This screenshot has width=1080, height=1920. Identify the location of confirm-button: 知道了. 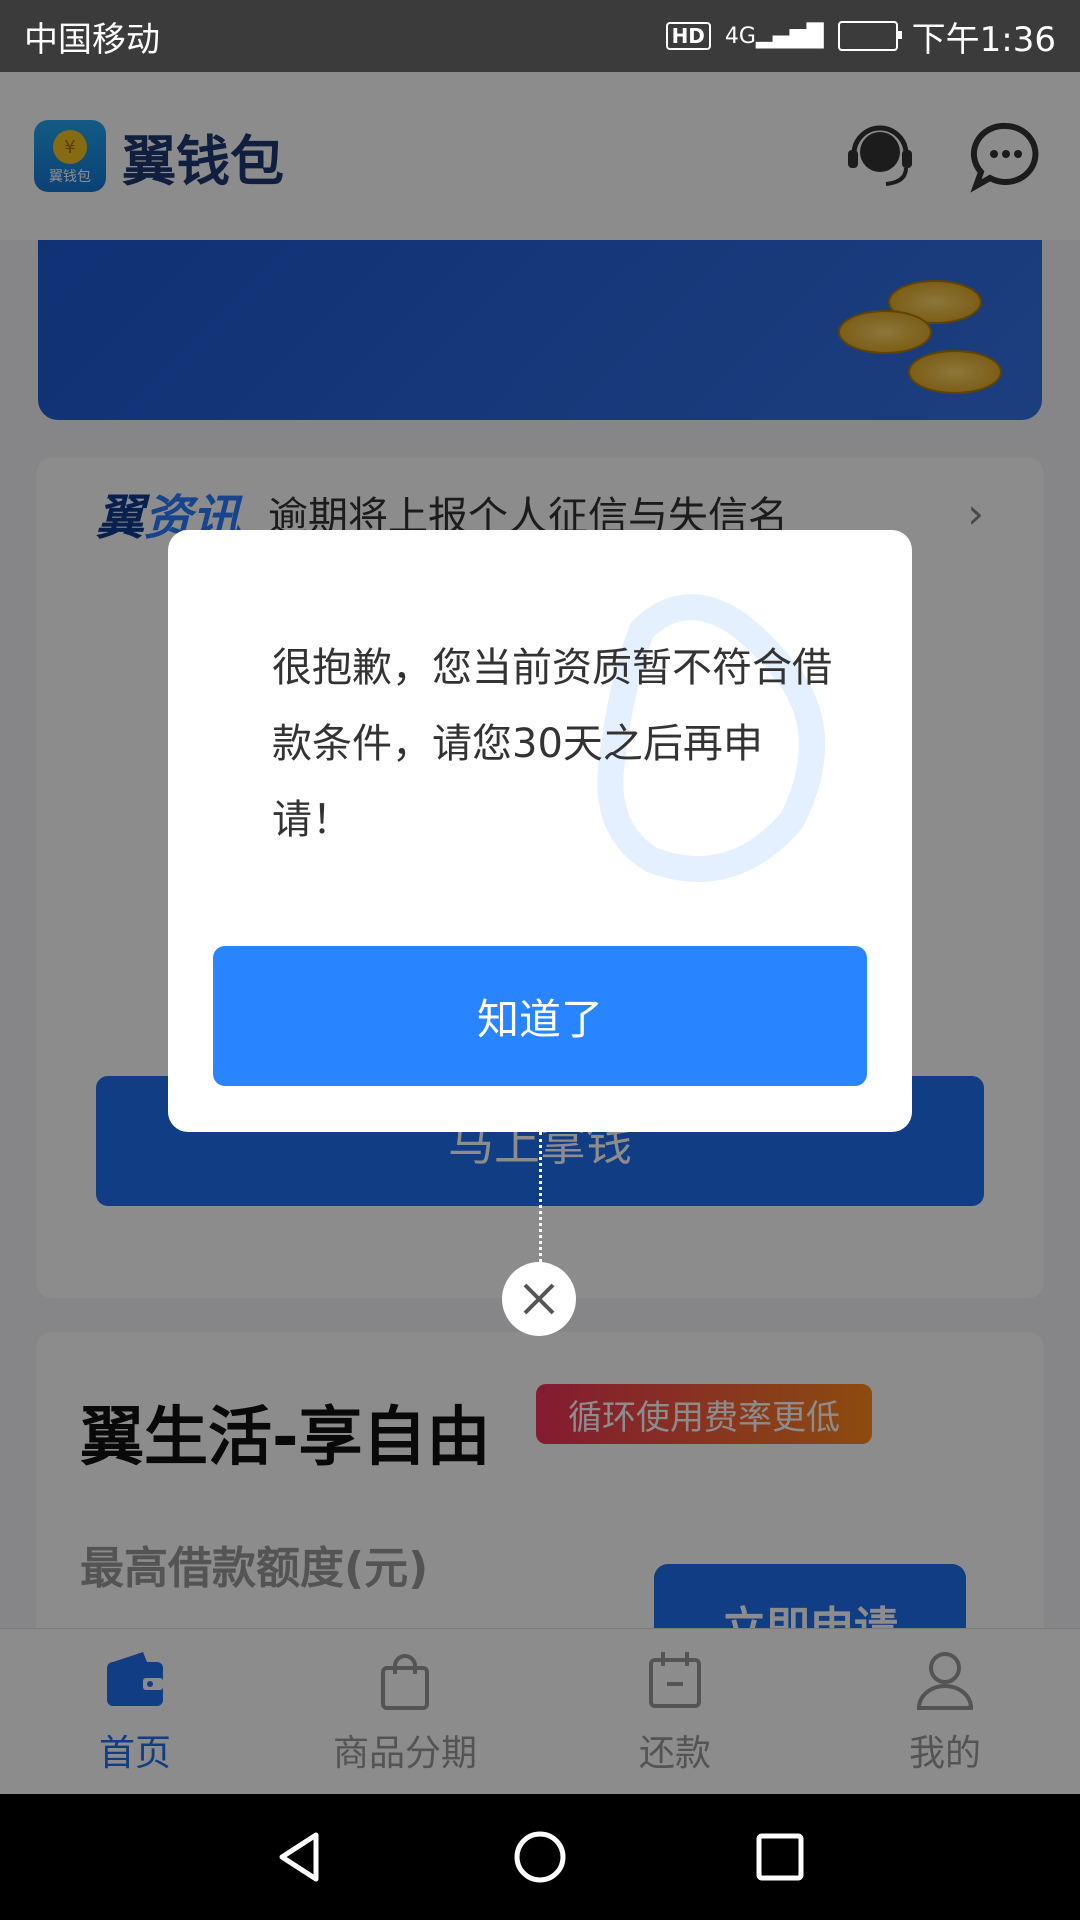
(540, 1016).